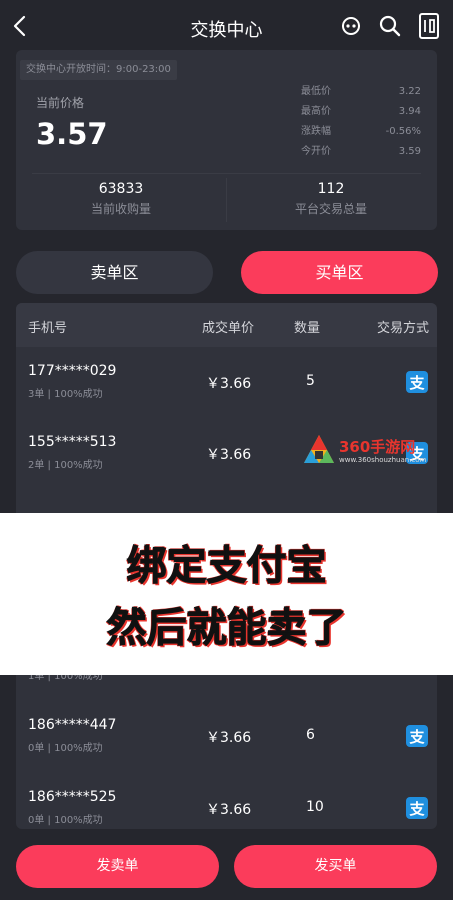 The image size is (453, 900). What do you see at coordinates (310, 381) in the screenshot?
I see `row-qty: 5` at bounding box center [310, 381].